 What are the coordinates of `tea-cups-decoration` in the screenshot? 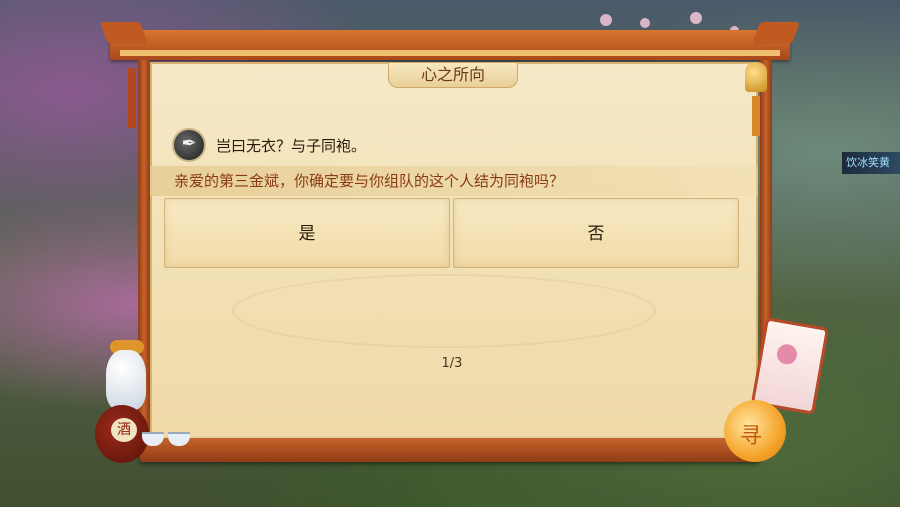 It's located at (168, 439).